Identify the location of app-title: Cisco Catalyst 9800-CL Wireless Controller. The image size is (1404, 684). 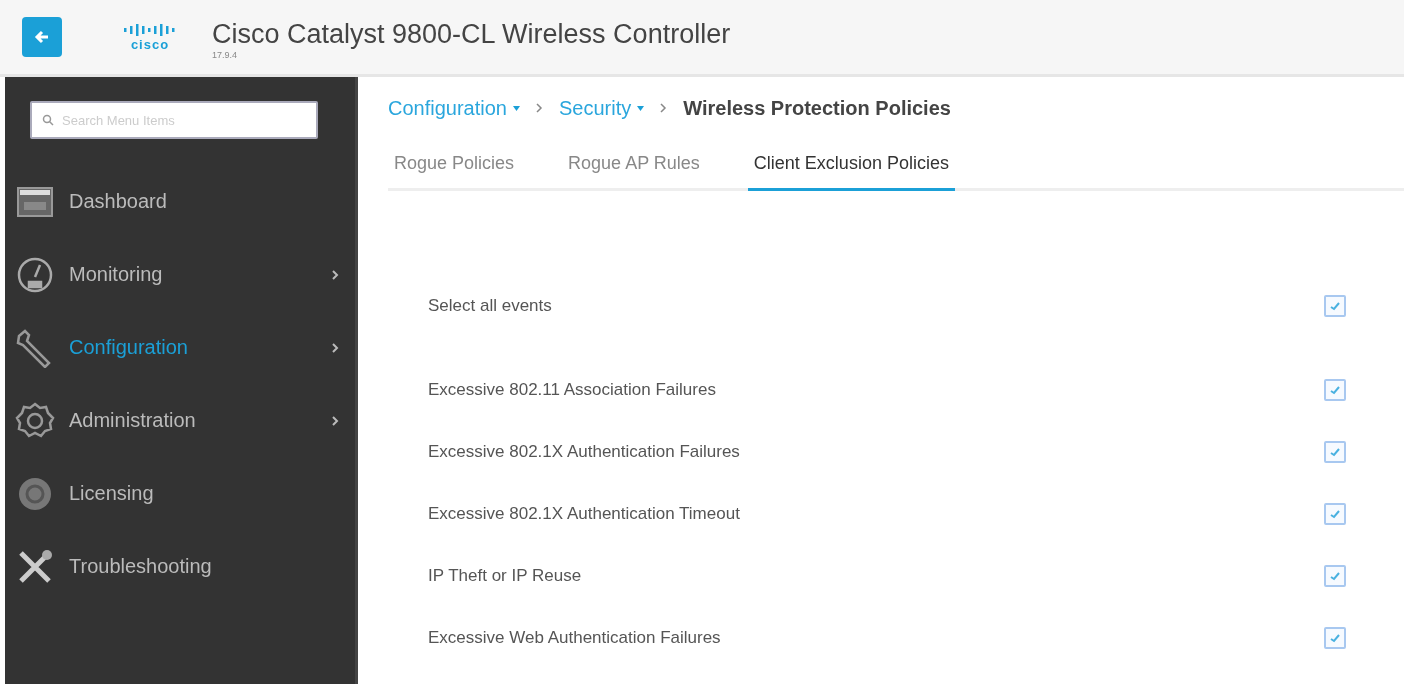
(471, 34).